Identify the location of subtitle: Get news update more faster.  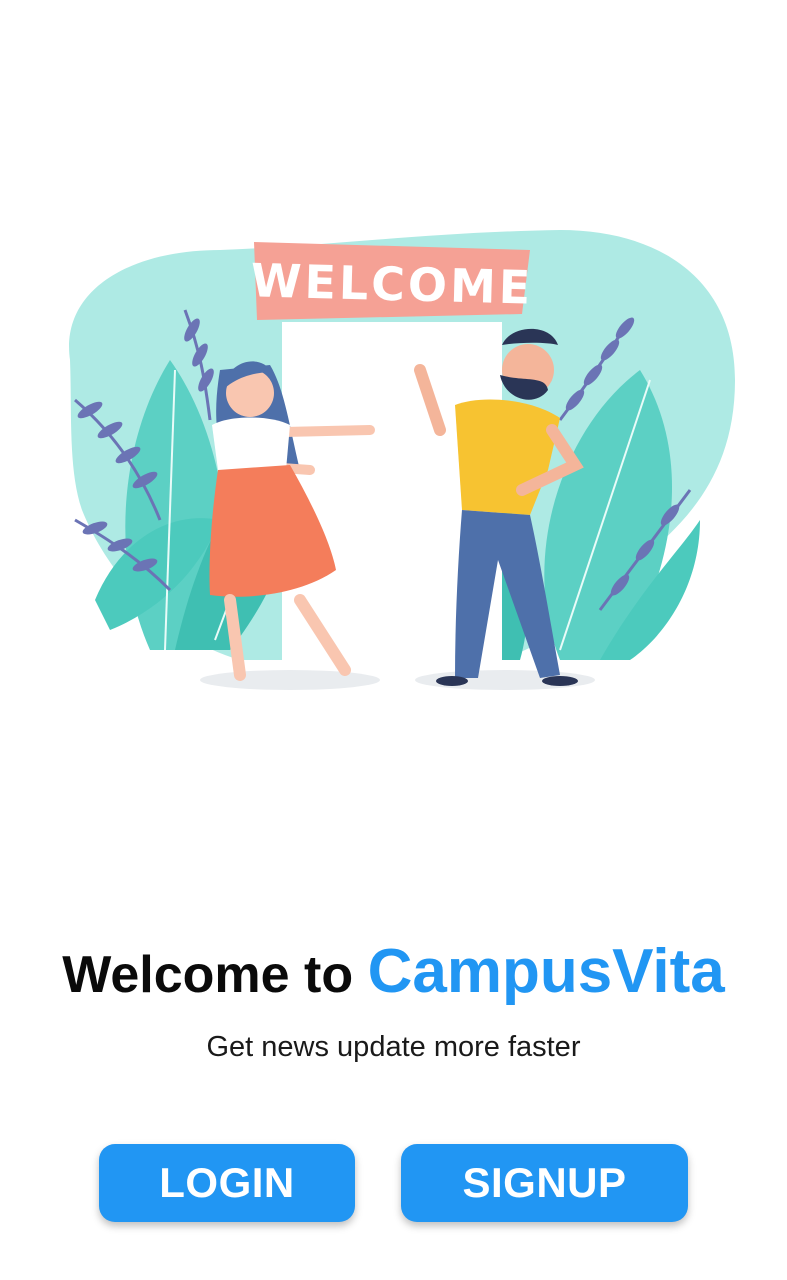
(393, 1047).